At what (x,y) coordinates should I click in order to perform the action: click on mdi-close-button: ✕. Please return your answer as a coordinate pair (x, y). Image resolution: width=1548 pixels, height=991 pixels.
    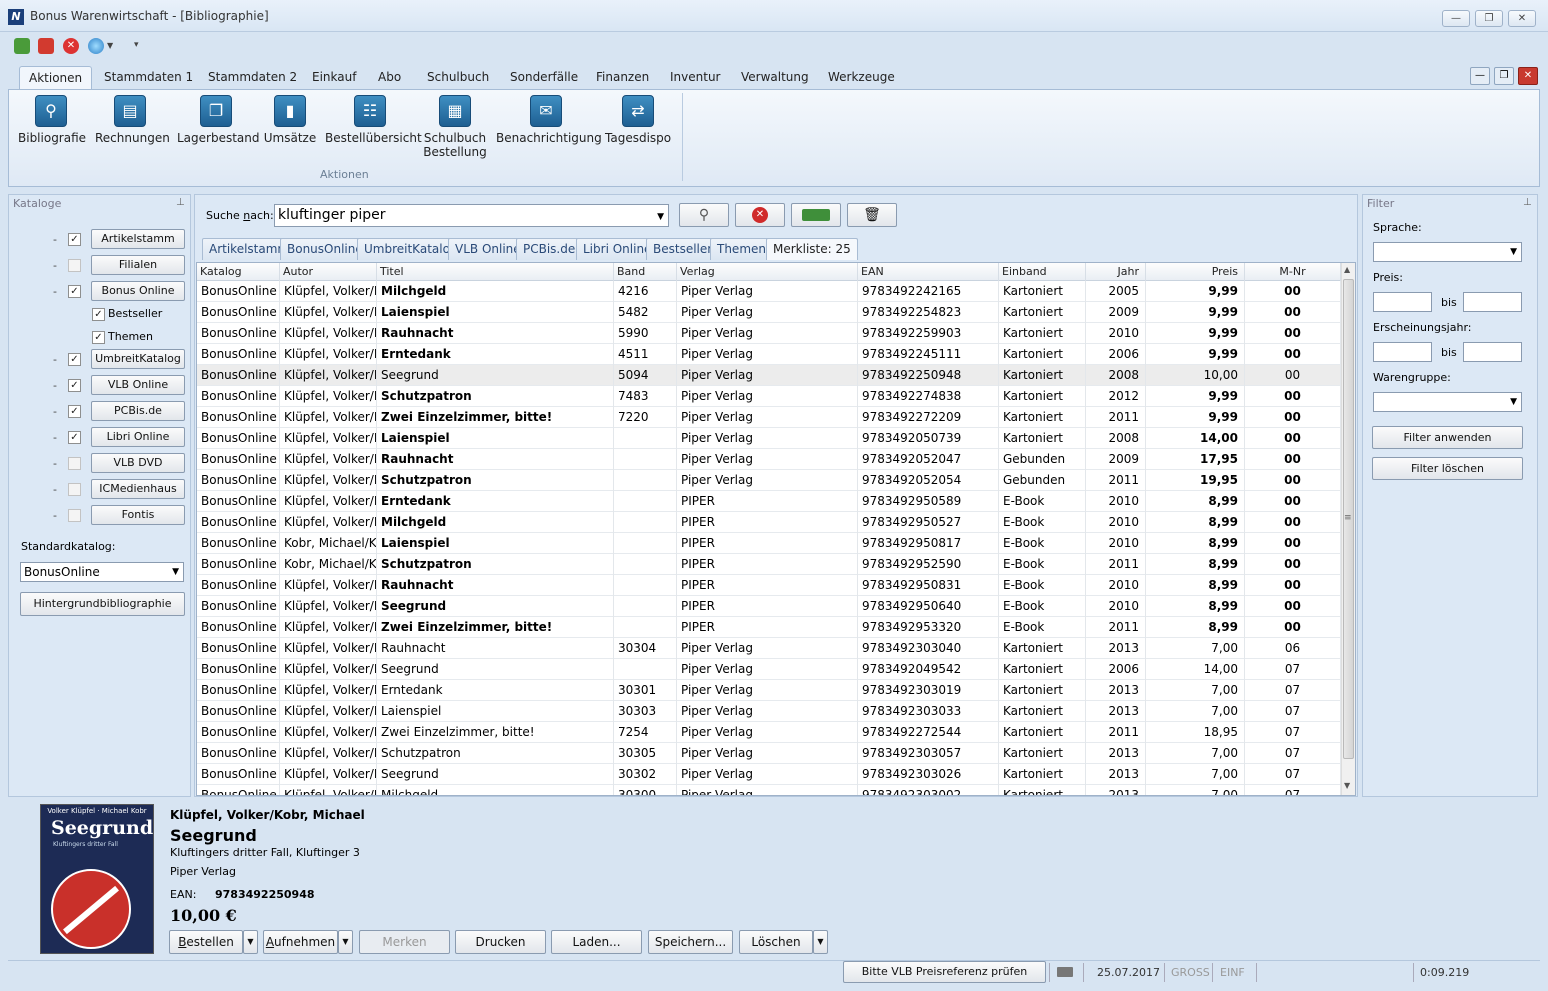
    Looking at the image, I should click on (1528, 76).